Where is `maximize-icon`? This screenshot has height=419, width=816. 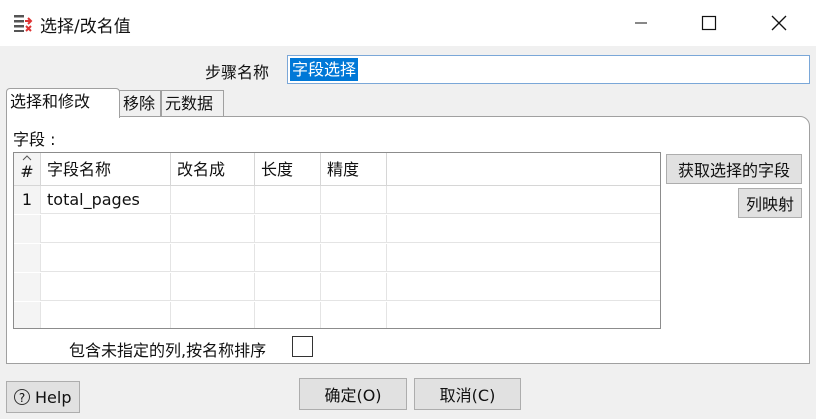 maximize-icon is located at coordinates (709, 23).